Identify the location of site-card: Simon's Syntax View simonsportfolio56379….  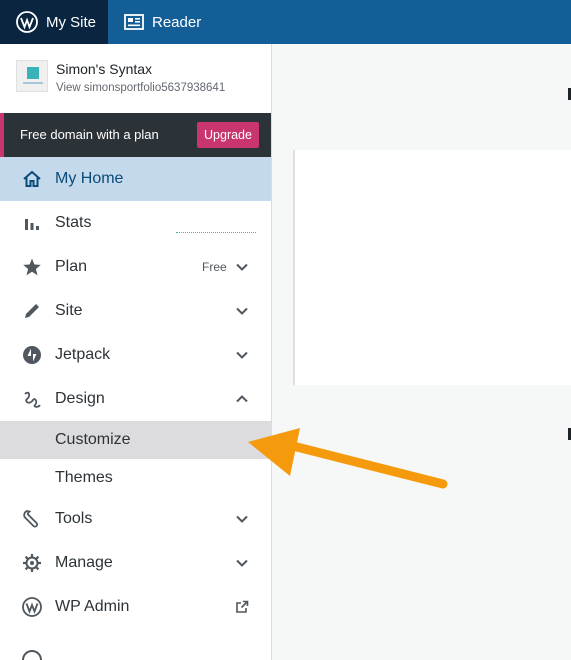
(135, 78).